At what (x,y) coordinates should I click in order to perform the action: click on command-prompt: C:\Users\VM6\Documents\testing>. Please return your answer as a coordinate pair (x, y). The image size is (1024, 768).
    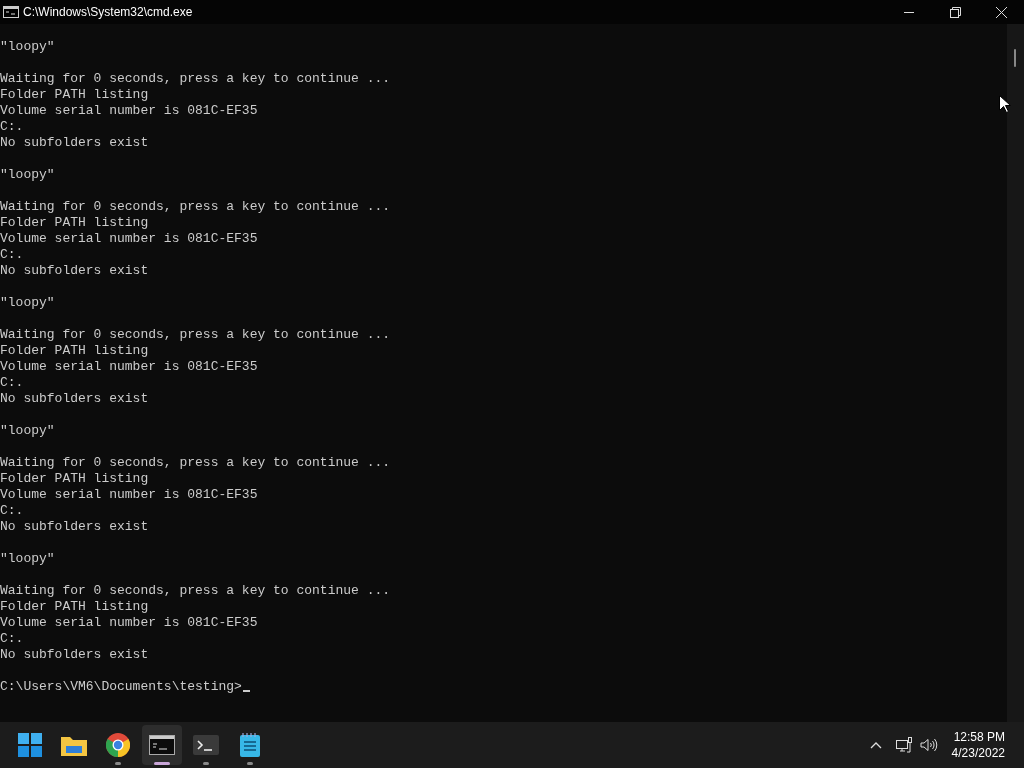
    Looking at the image, I should click on (121, 687).